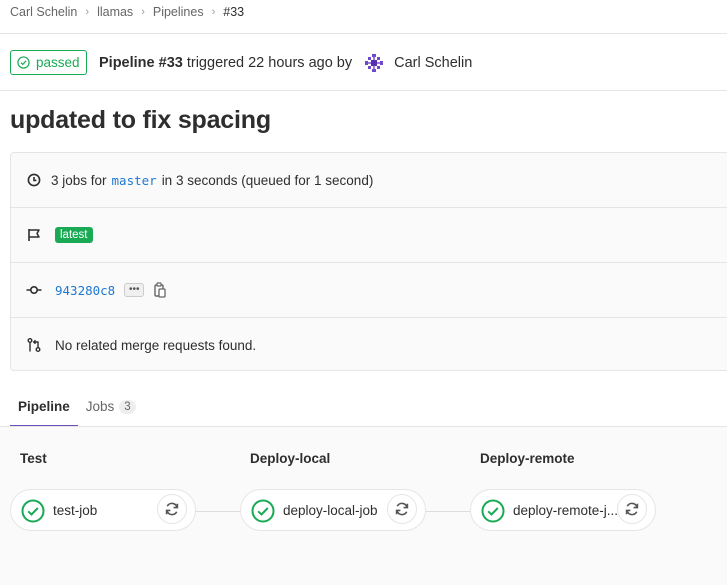 The height and width of the screenshot is (585, 727). What do you see at coordinates (374, 63) in the screenshot?
I see `avatar` at bounding box center [374, 63].